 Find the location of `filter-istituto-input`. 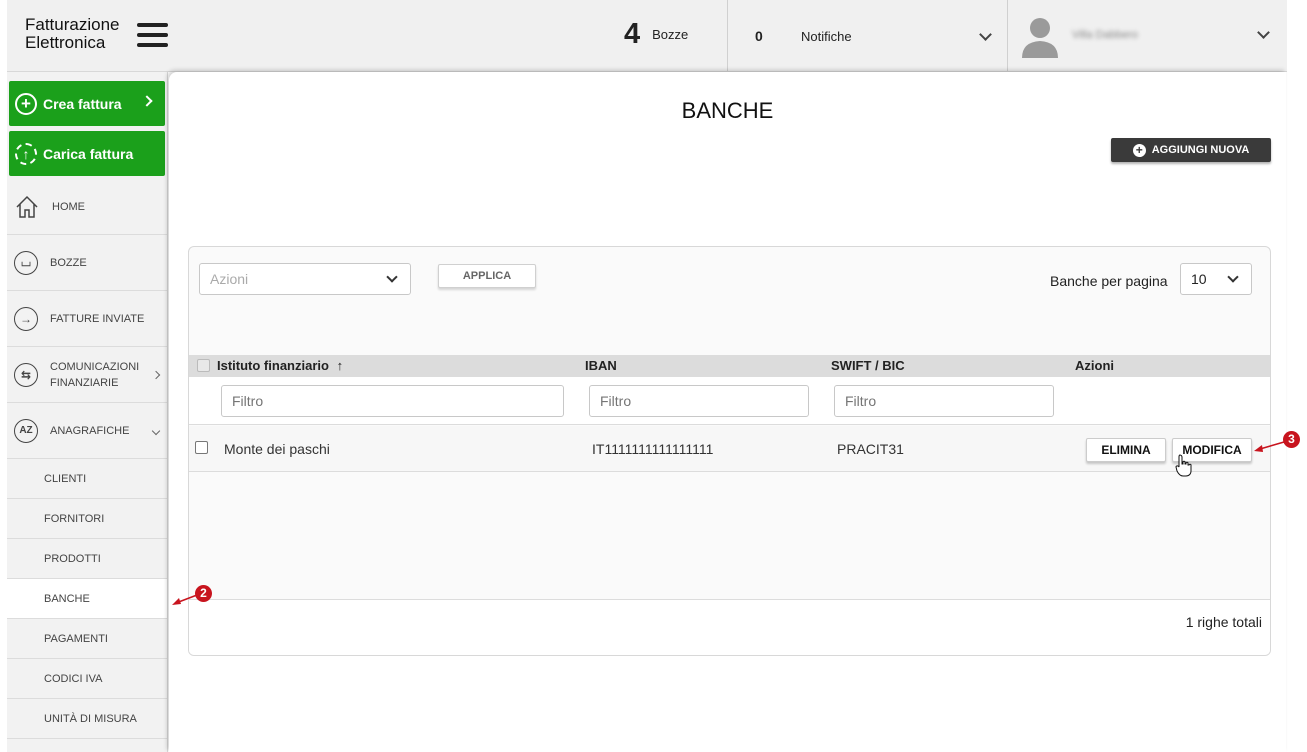

filter-istituto-input is located at coordinates (392, 401).